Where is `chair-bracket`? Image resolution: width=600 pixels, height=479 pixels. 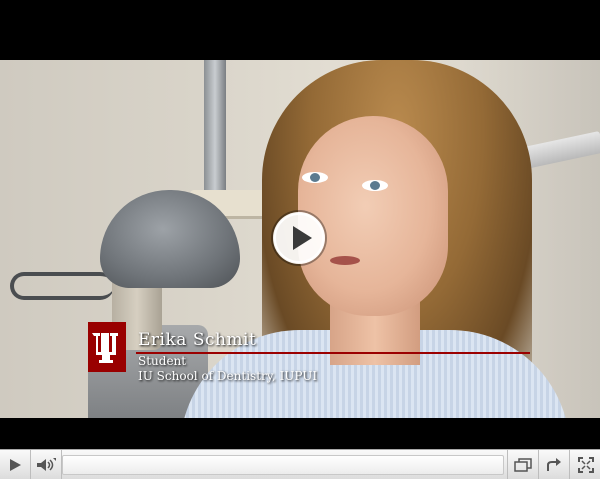 chair-bracket is located at coordinates (62, 286).